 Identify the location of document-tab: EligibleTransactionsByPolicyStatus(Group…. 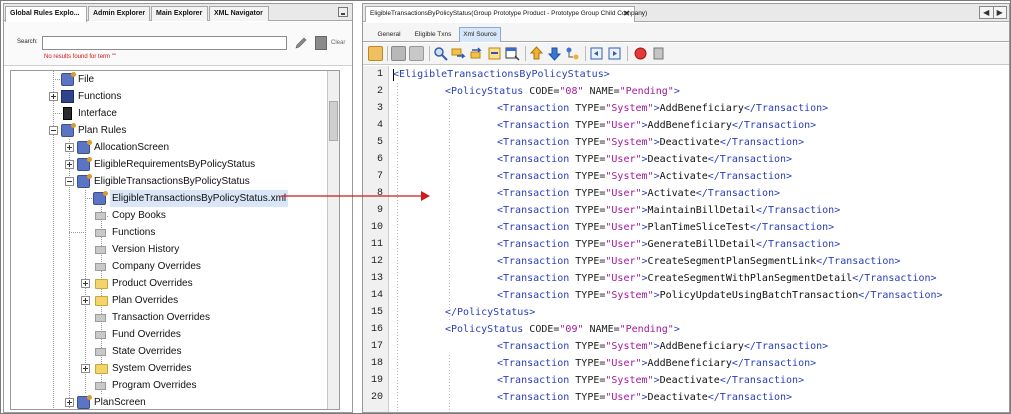
(506, 14).